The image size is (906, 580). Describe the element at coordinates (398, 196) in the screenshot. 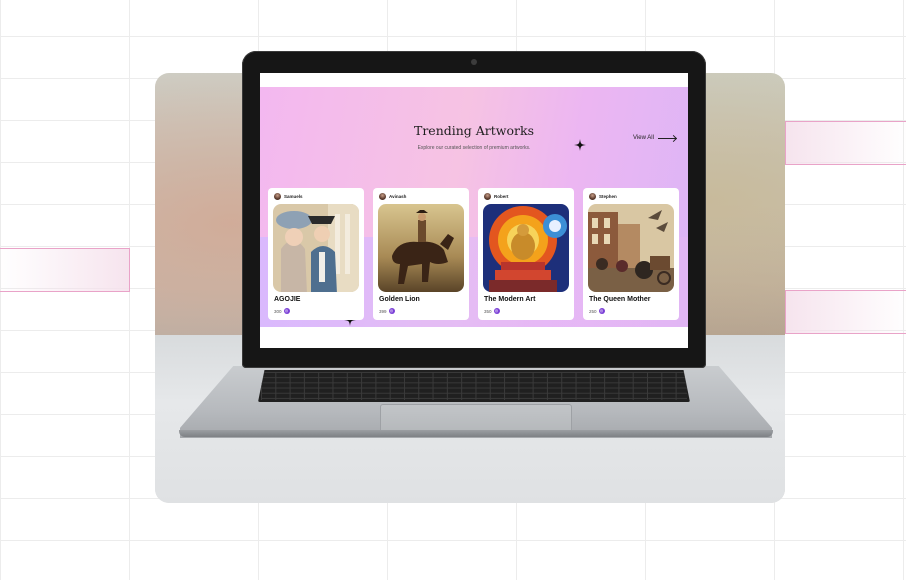

I see `owner-name: Avinash` at that location.